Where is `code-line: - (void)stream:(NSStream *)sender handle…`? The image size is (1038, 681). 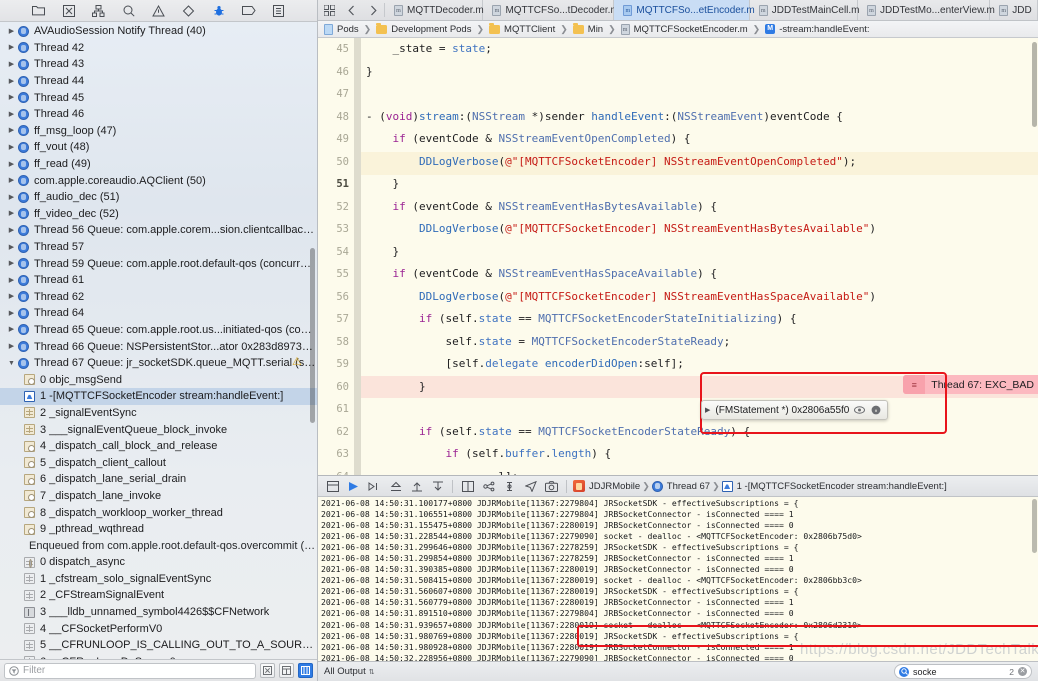 code-line: - (void)stream:(NSStream *)sender handle… is located at coordinates (702, 117).